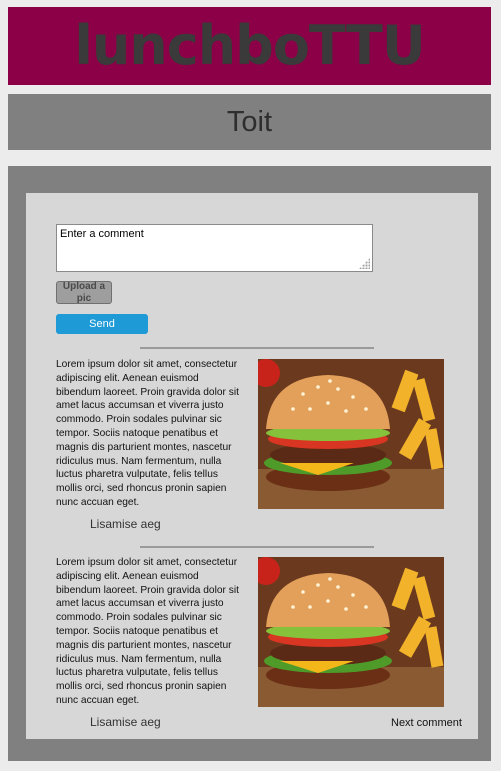 Image resolution: width=501 pixels, height=771 pixels. I want to click on send-button: Send, so click(102, 324).